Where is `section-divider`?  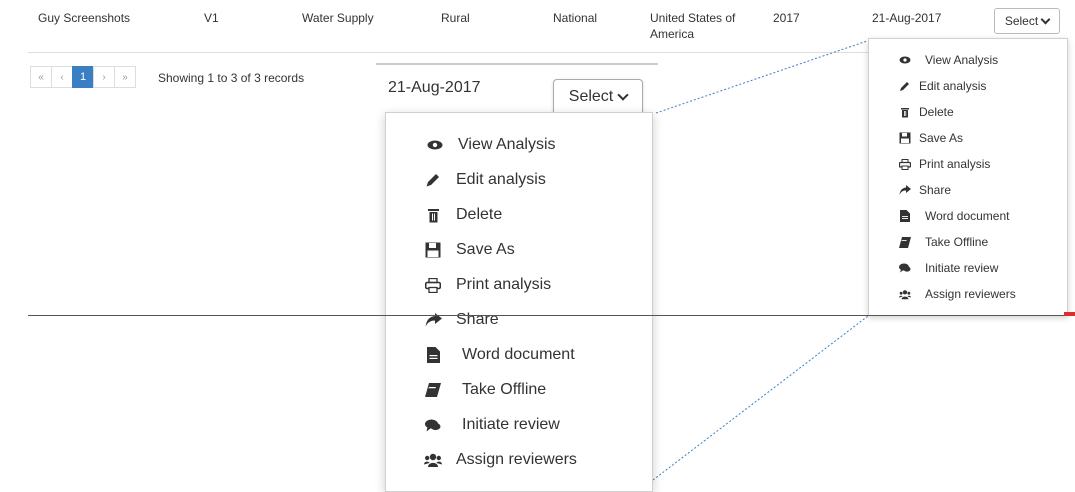
section-divider is located at coordinates (548, 315).